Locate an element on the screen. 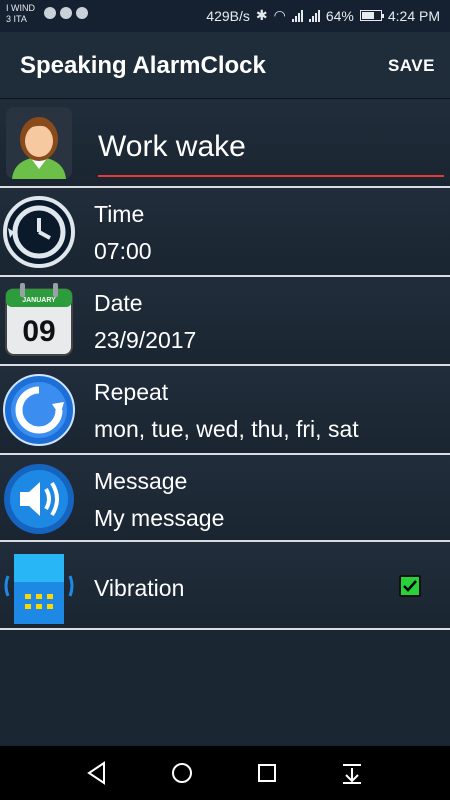  repeat-row: Repeat mon, tue, wed, thu, fri, sat is located at coordinates (225, 410).